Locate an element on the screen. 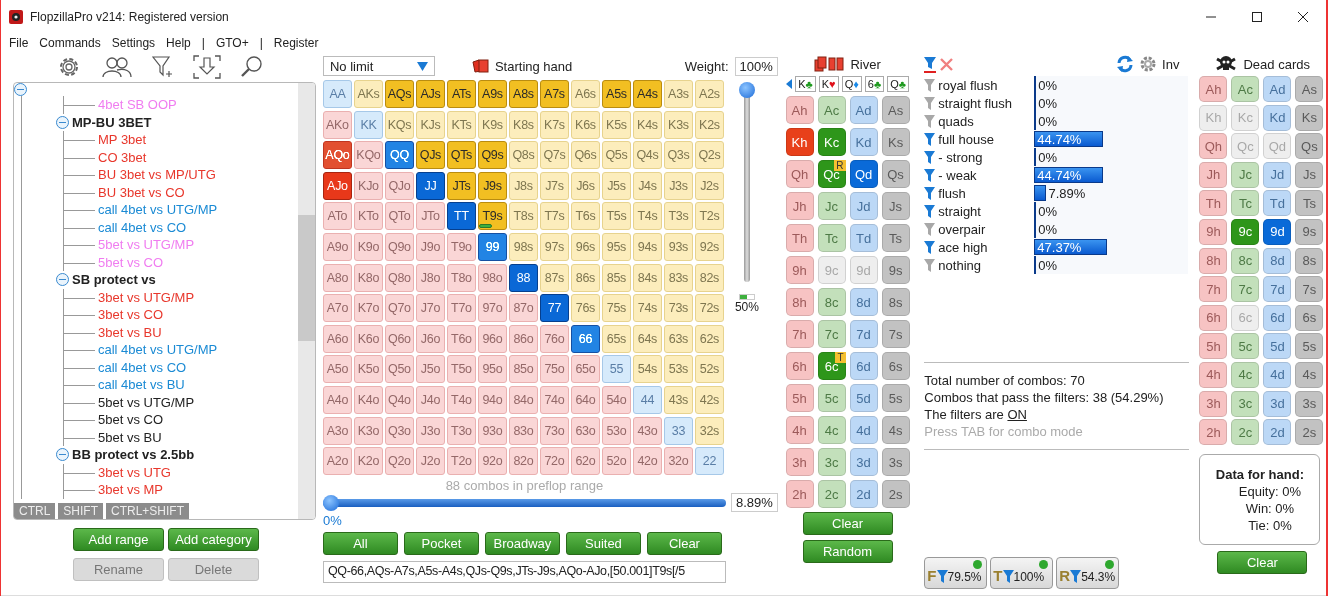 The image size is (1328, 596). hand-cell: 52s is located at coordinates (709, 369).